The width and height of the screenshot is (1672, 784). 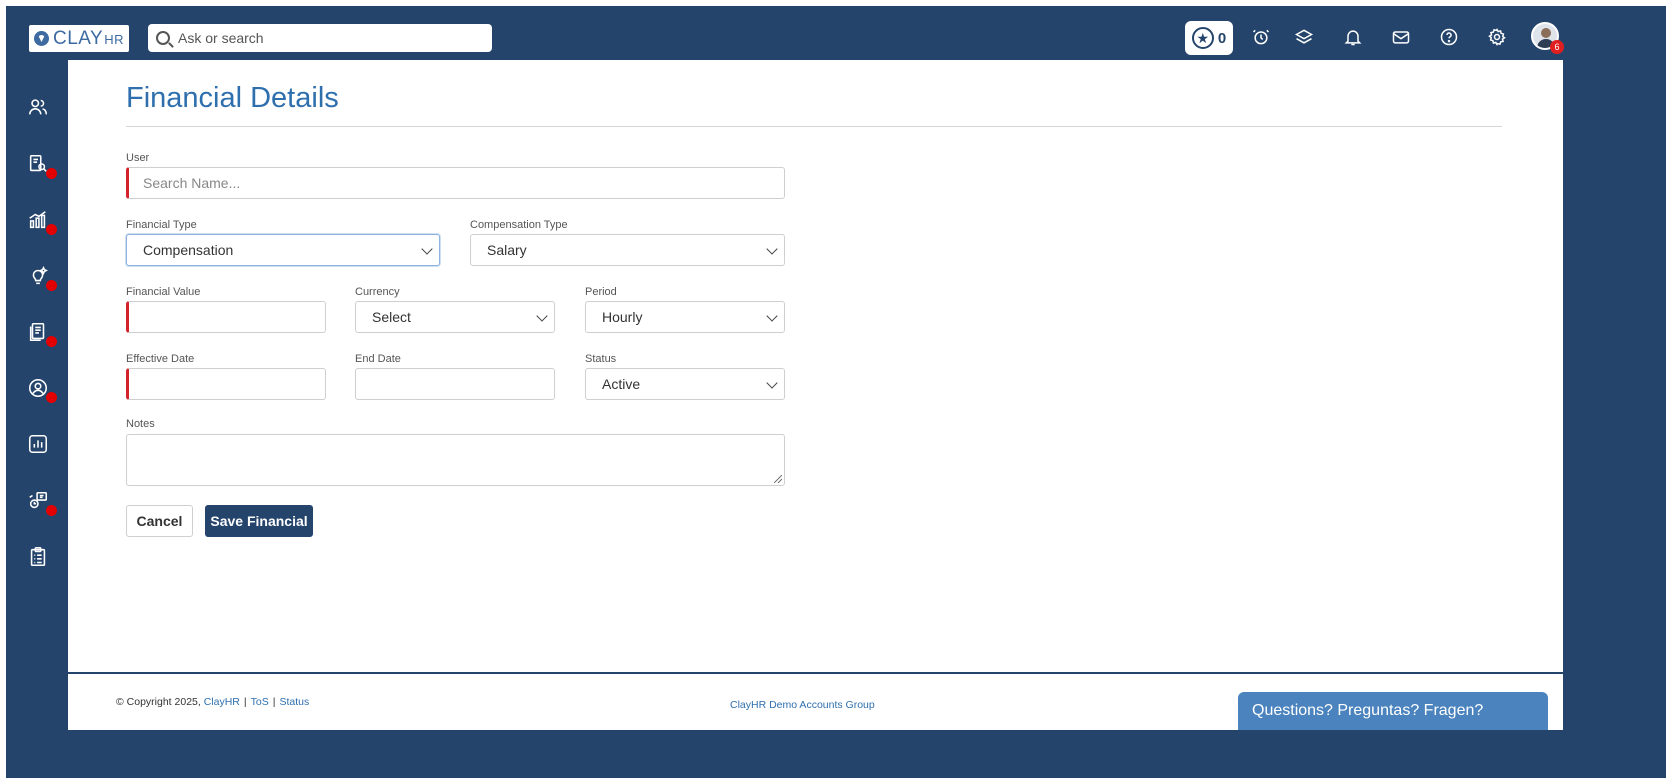 What do you see at coordinates (38, 557) in the screenshot?
I see `clipboard-icon` at bounding box center [38, 557].